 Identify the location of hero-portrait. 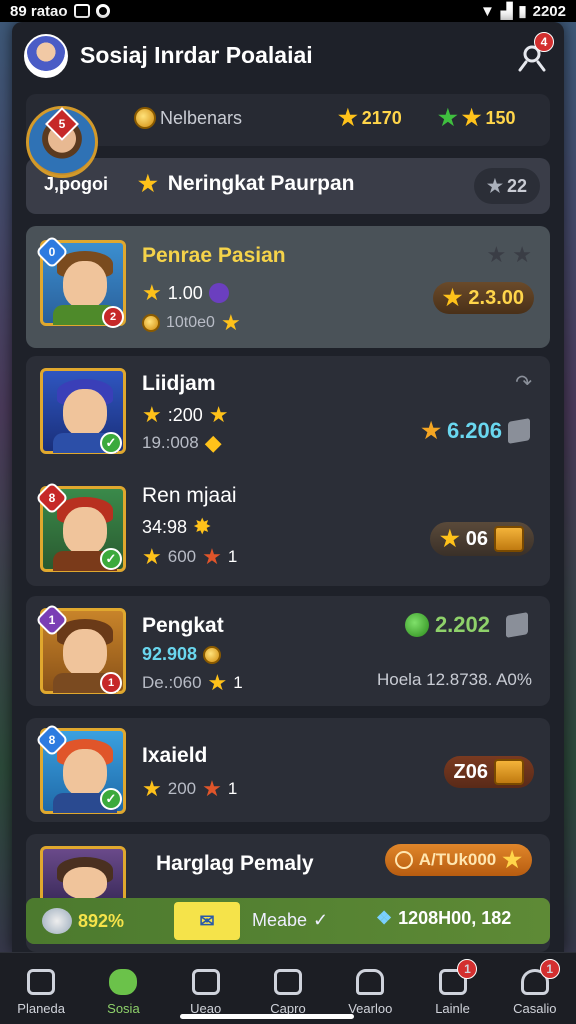
(83, 876).